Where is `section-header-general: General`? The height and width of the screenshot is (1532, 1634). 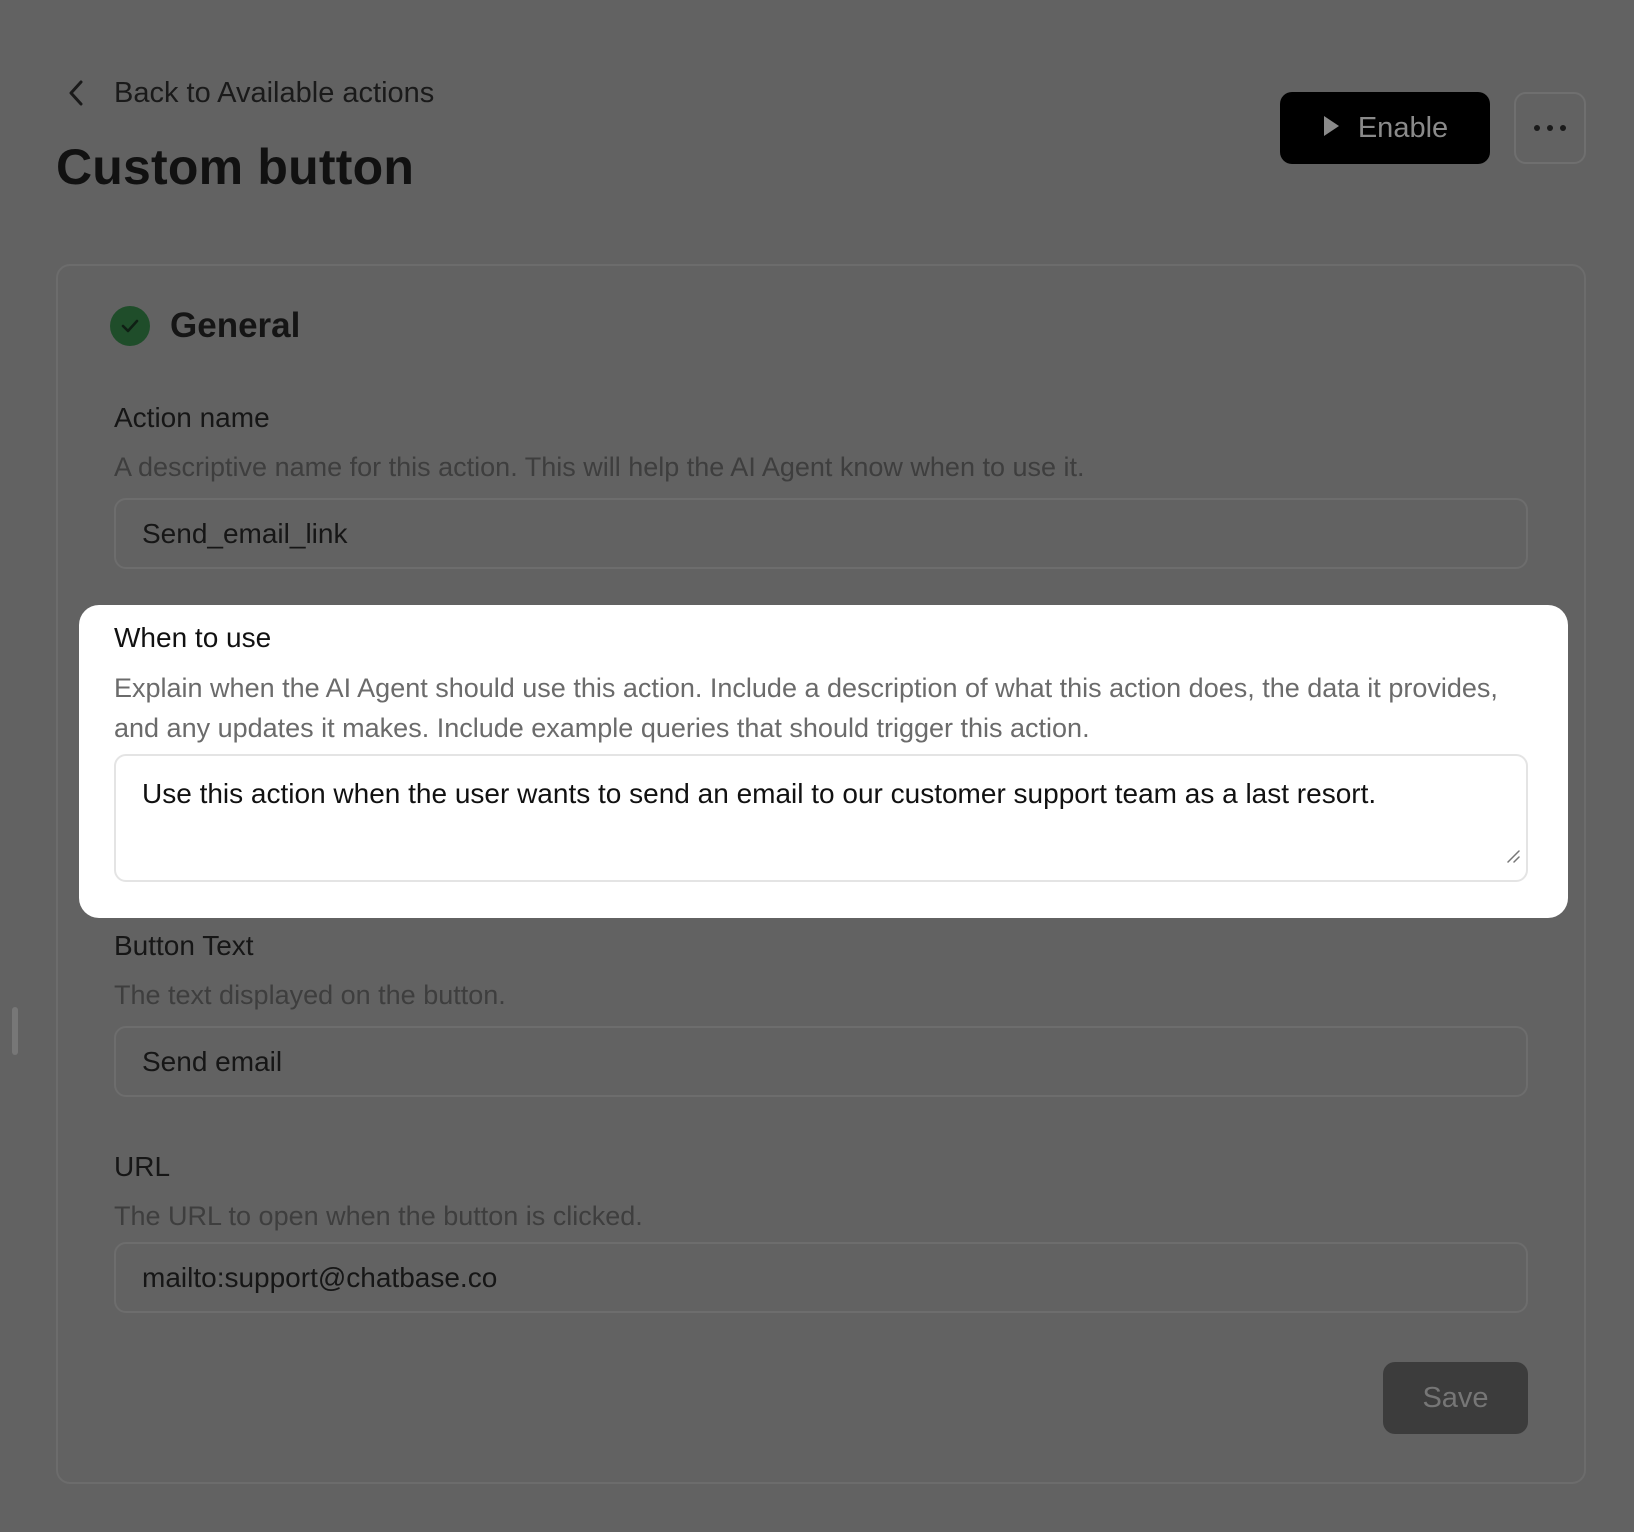
section-header-general: General is located at coordinates (205, 326).